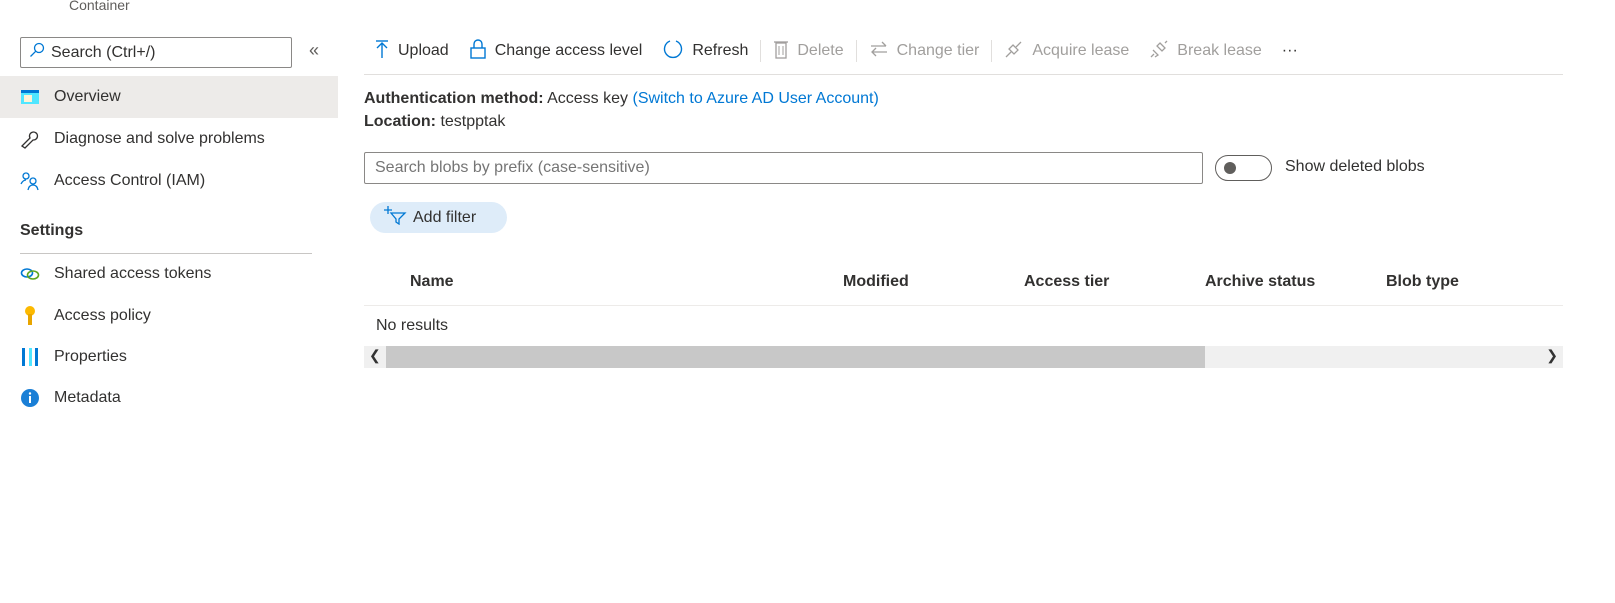 This screenshot has width=1615, height=603. I want to click on refresh-icon, so click(673, 51).